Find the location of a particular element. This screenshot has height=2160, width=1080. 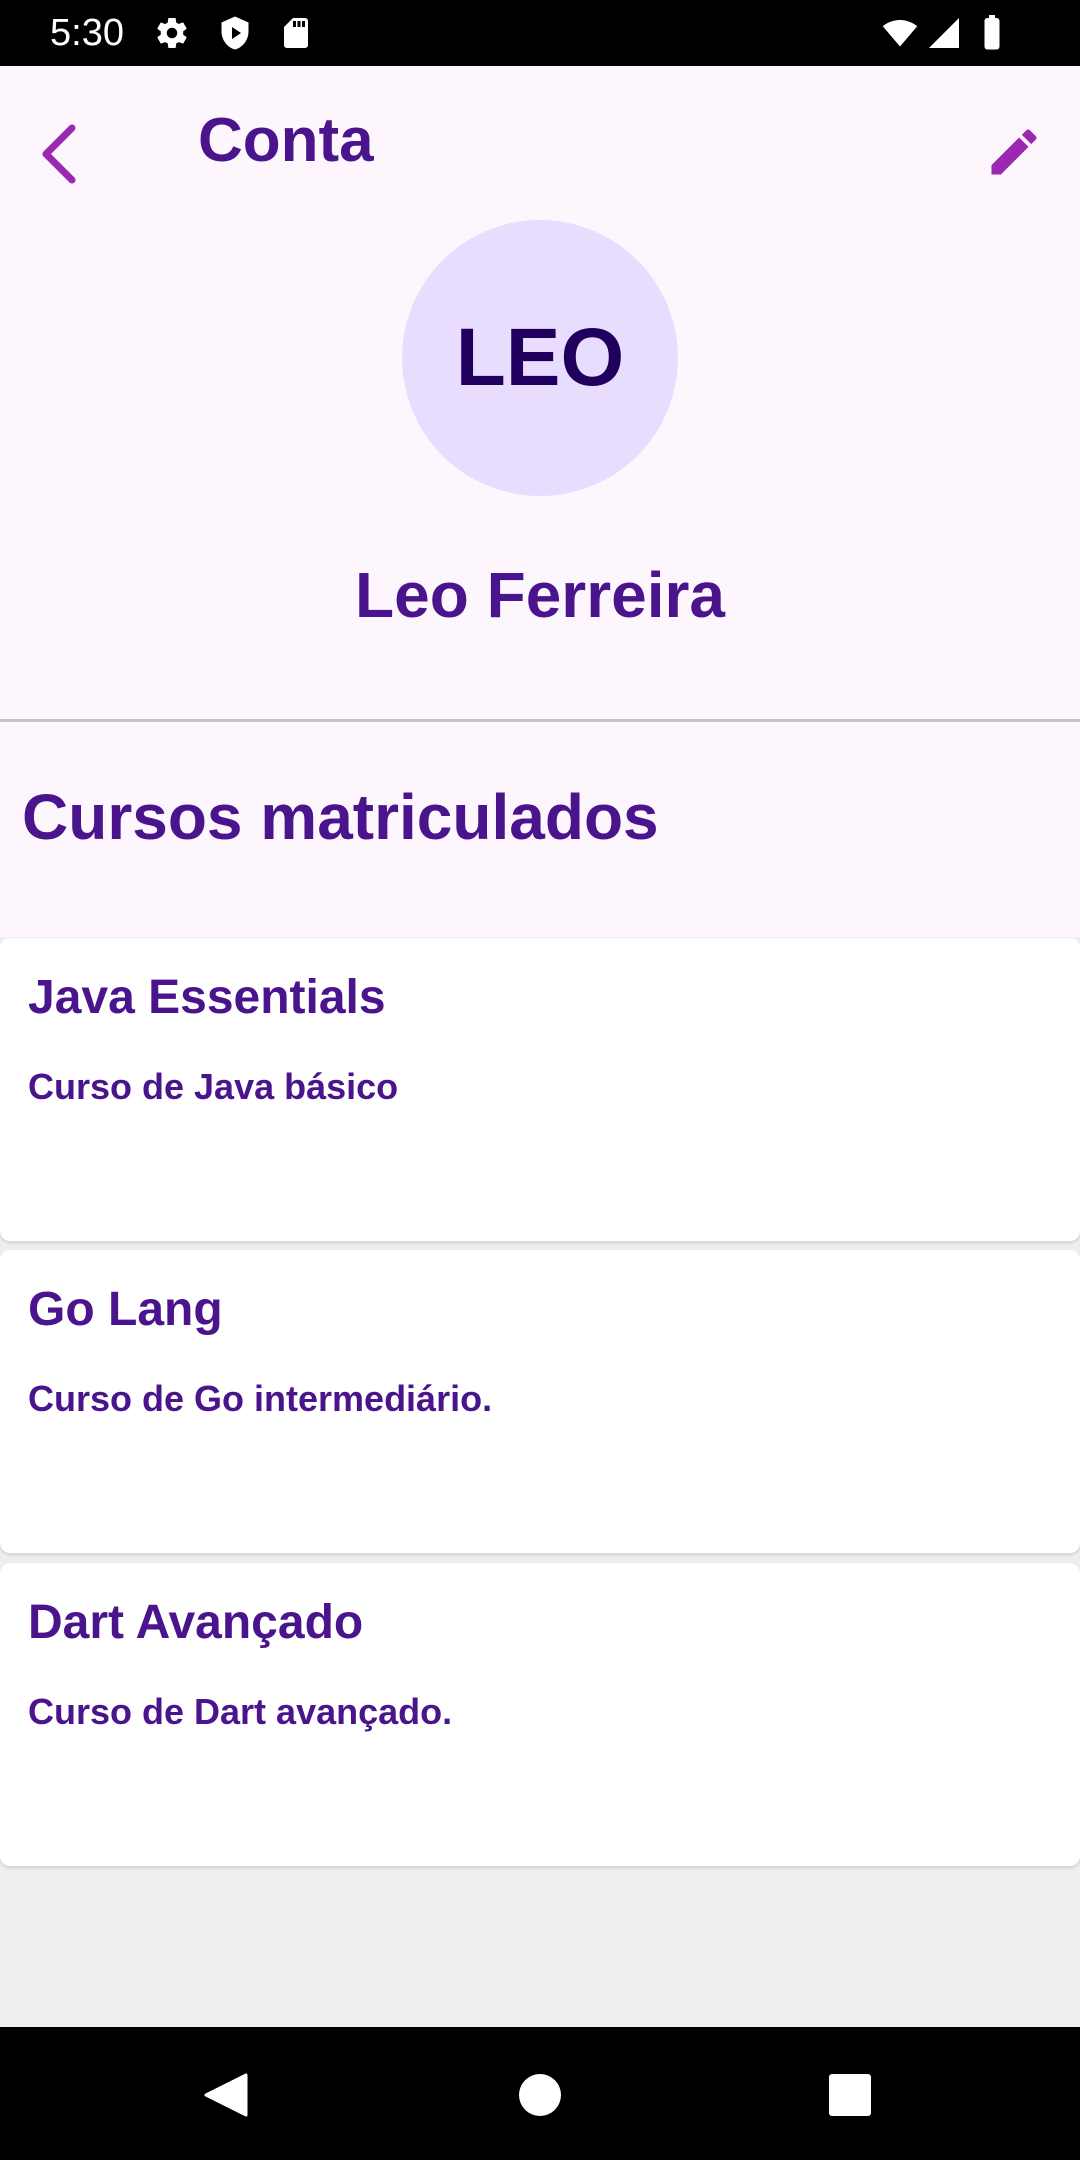

avatar-initials: LEO is located at coordinates (540, 357).